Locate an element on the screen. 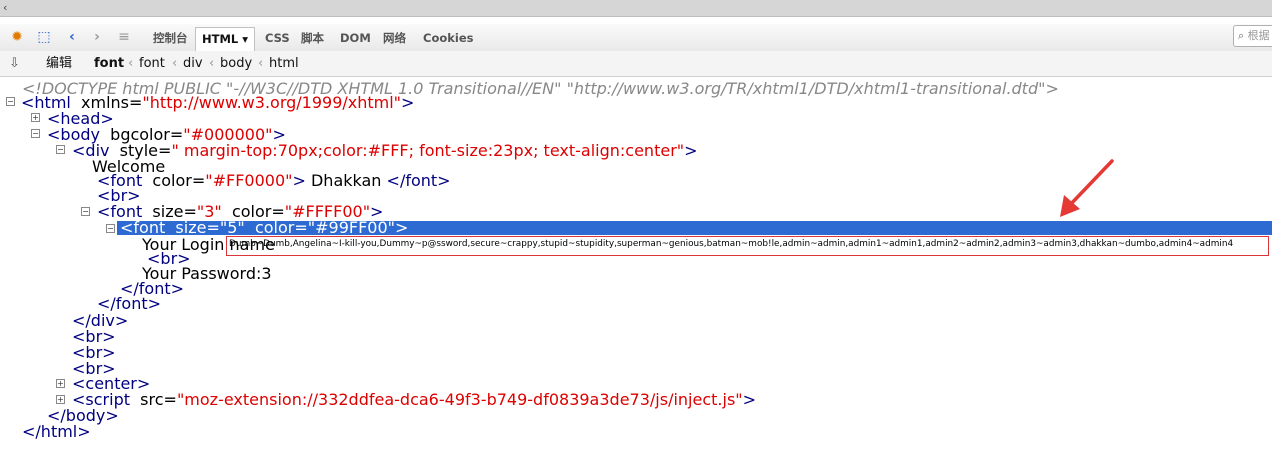 The width and height of the screenshot is (1272, 450). back-icon: ‹ is located at coordinates (72, 37).